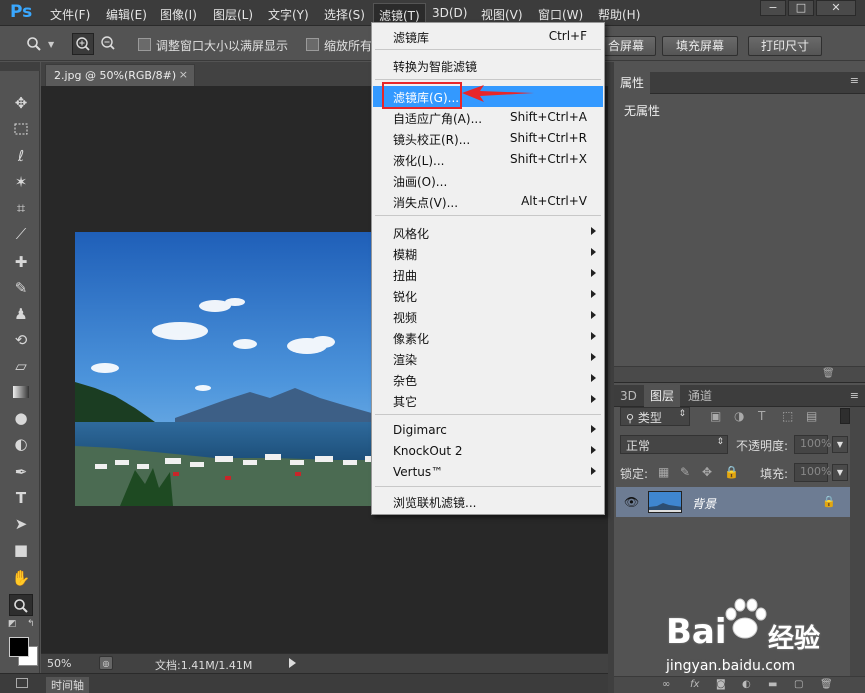 The width and height of the screenshot is (865, 693). Describe the element at coordinates (21, 392) in the screenshot. I see `gradient-tool-icon` at that location.